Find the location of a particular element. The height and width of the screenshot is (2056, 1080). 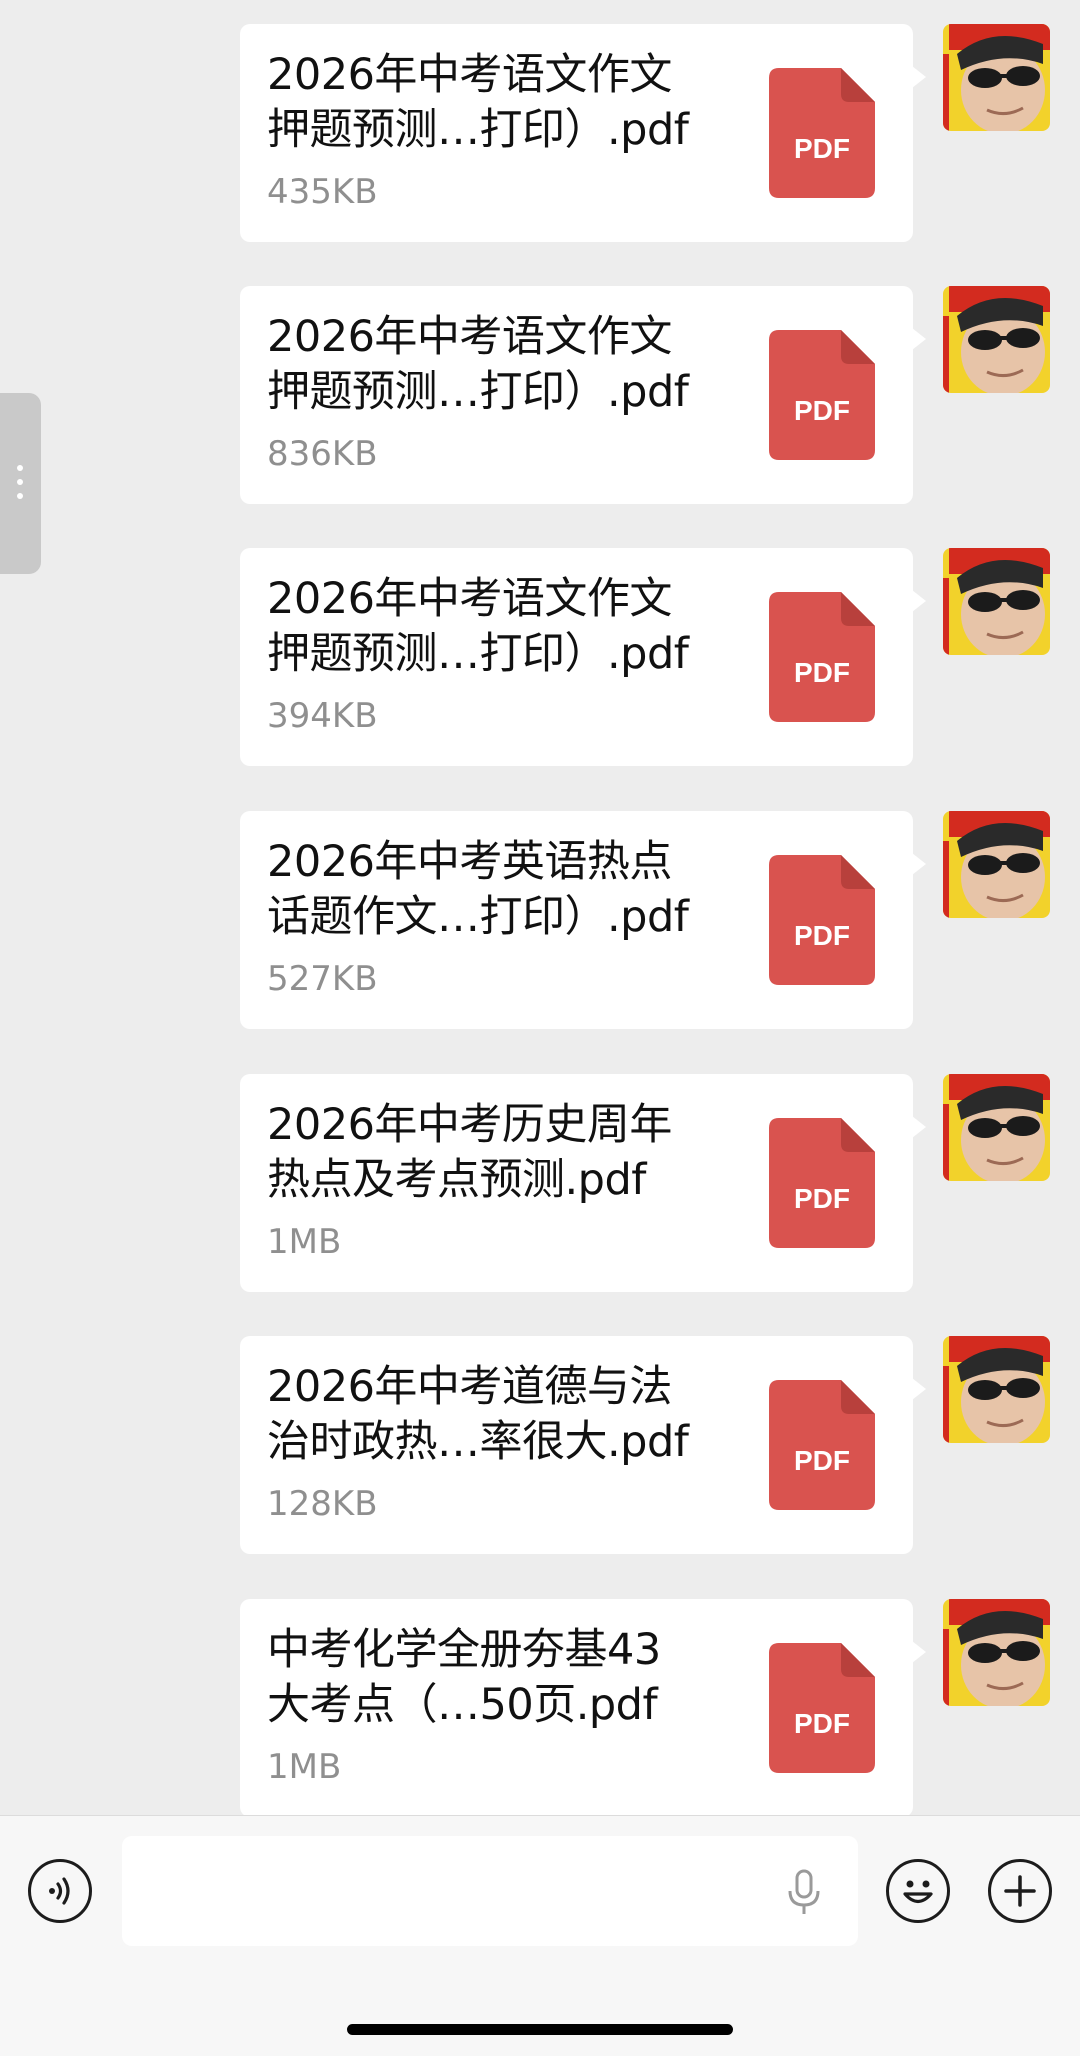

file-bubble: 2026年中考语文作文 押题预测…打印）.pdf 836KB PDF is located at coordinates (583, 395).